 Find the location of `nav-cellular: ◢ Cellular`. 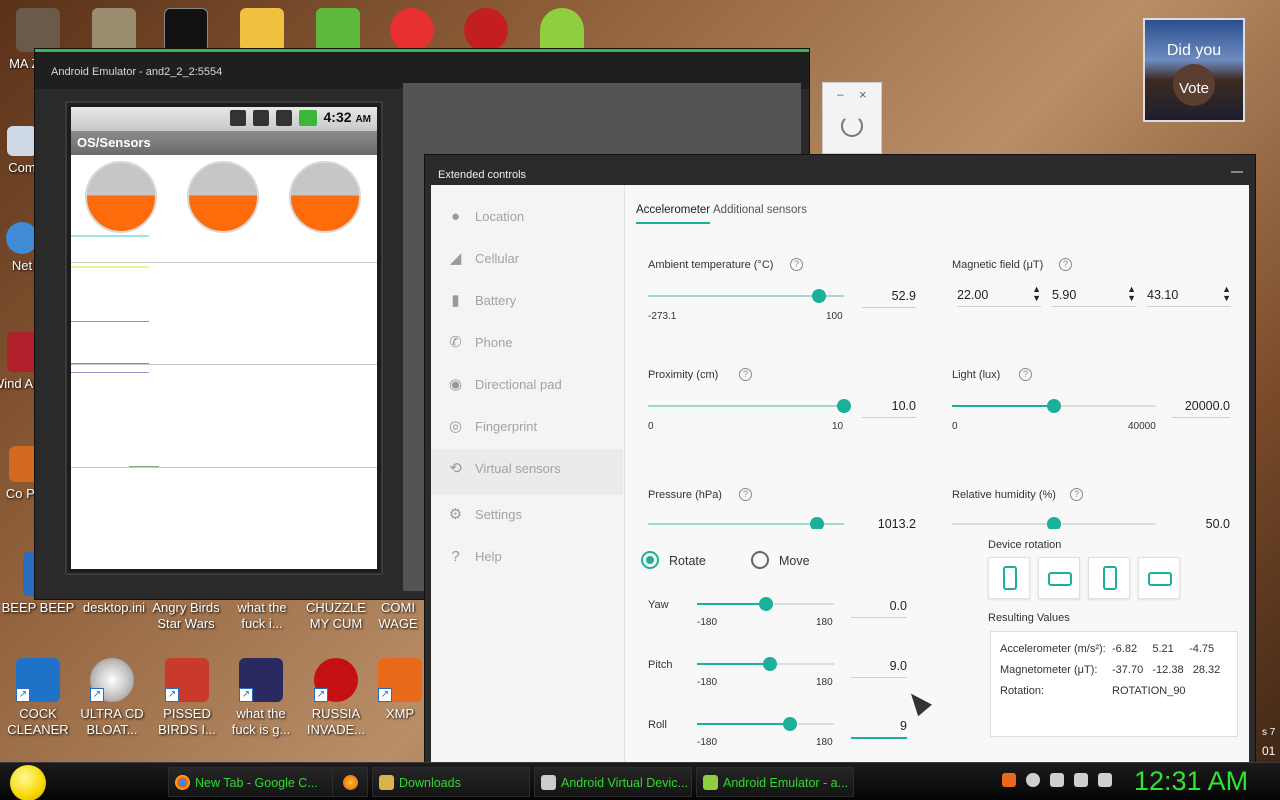

nav-cellular: ◢ Cellular is located at coordinates (527, 260).